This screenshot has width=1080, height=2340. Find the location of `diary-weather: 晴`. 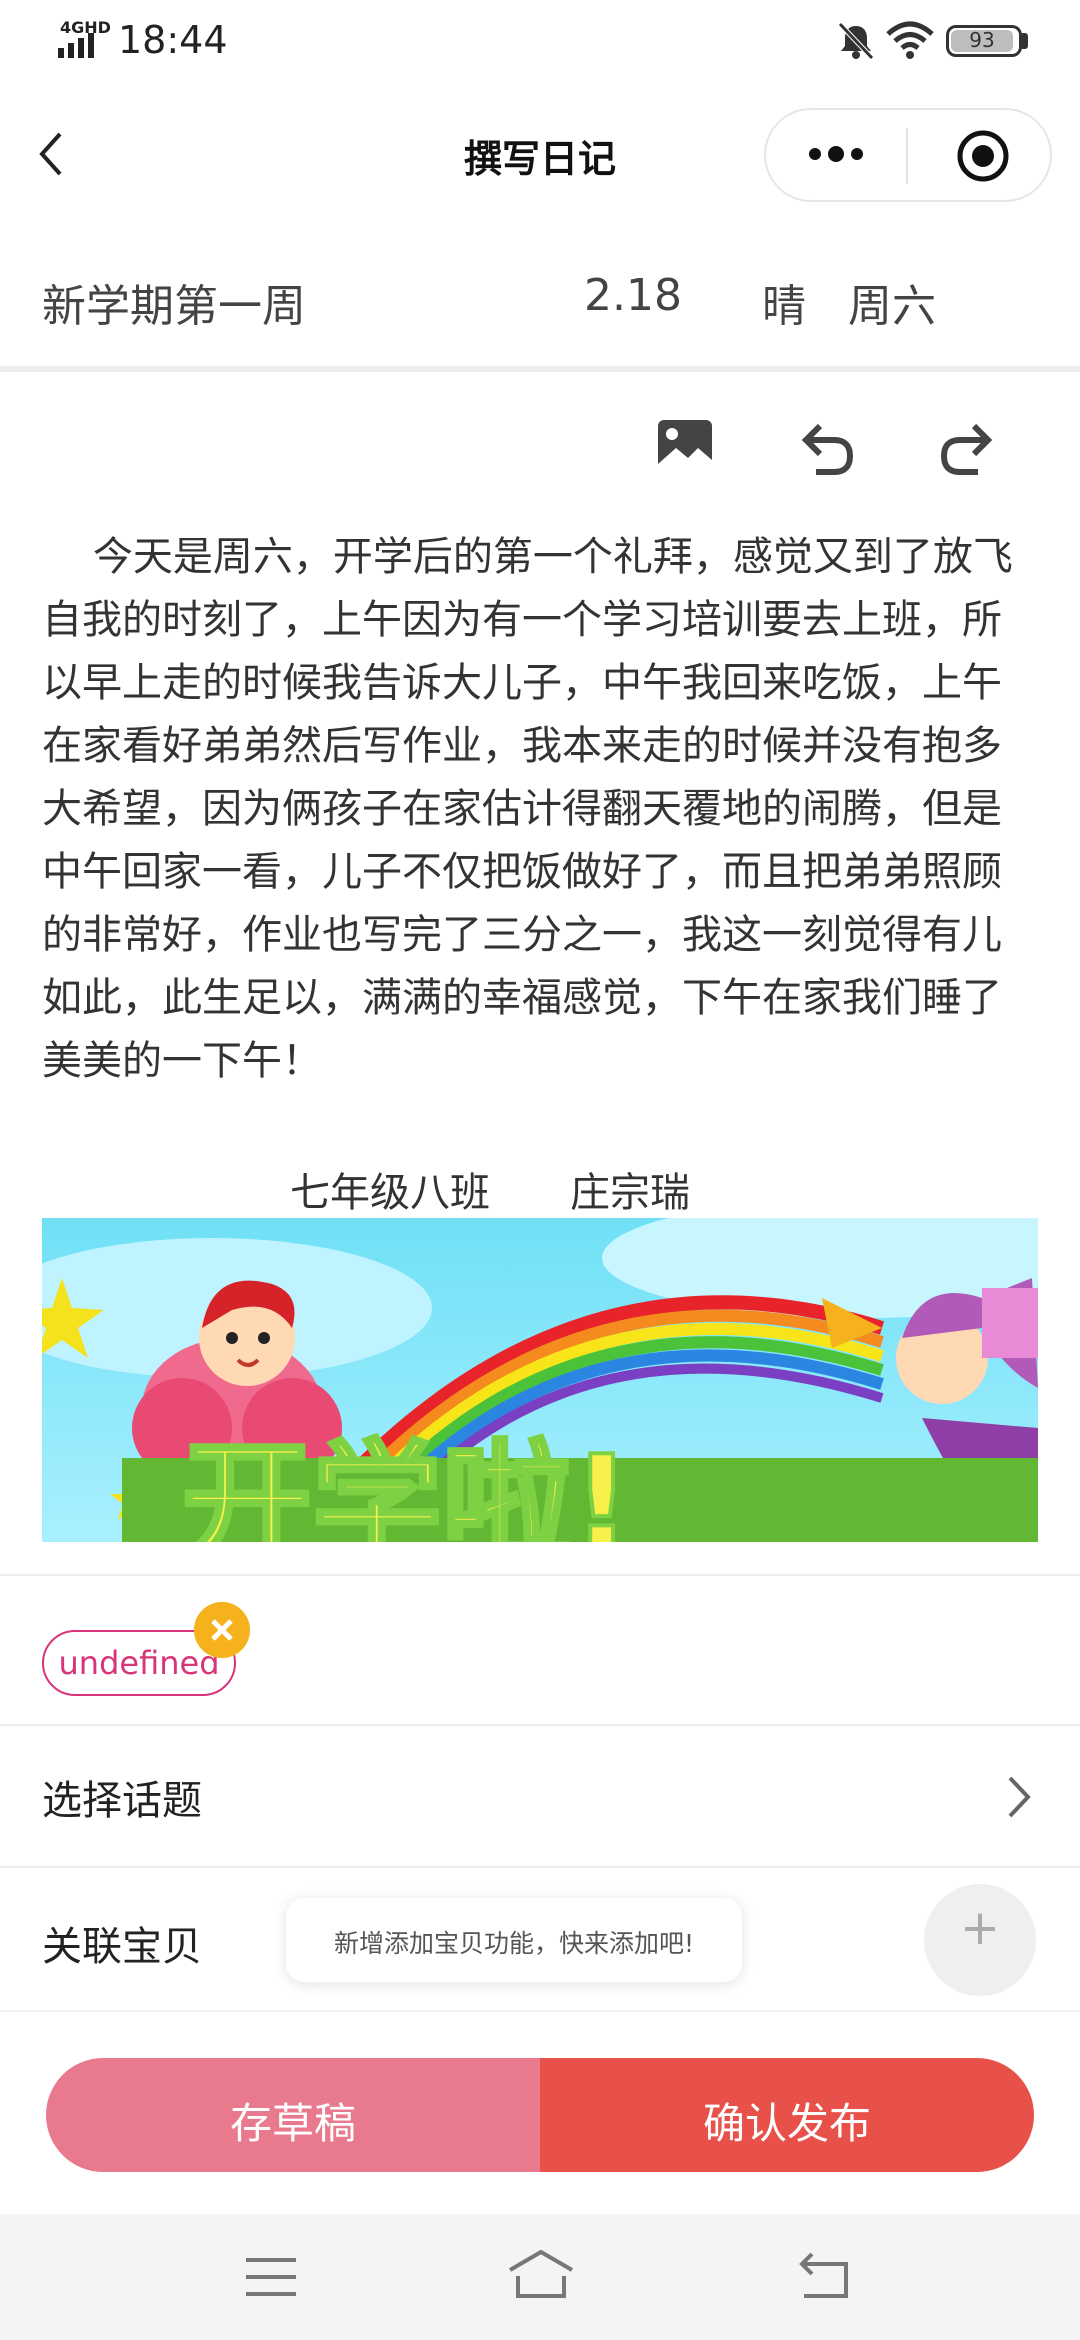

diary-weather: 晴 is located at coordinates (784, 302).